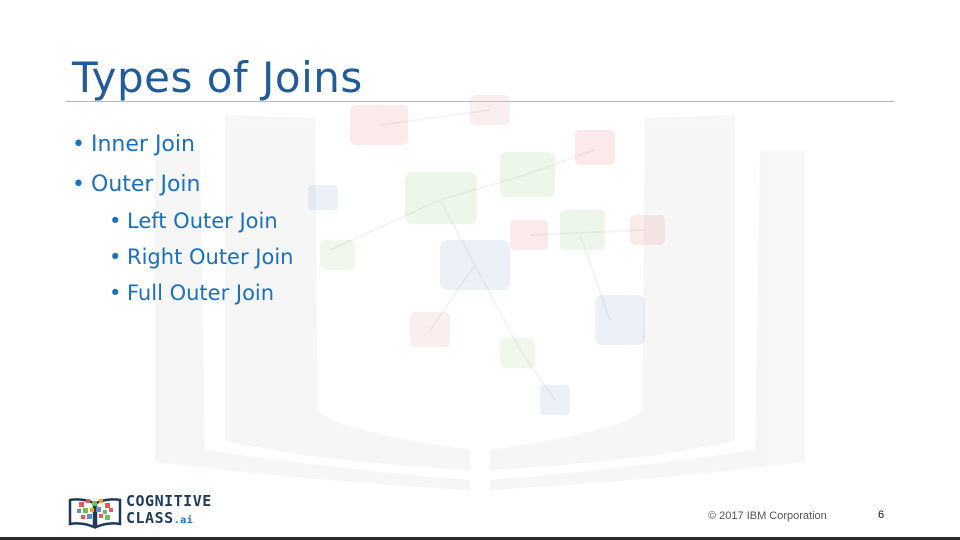 This screenshot has height=540, width=960. Describe the element at coordinates (217, 77) in the screenshot. I see `slide-title: Types of Joins` at that location.